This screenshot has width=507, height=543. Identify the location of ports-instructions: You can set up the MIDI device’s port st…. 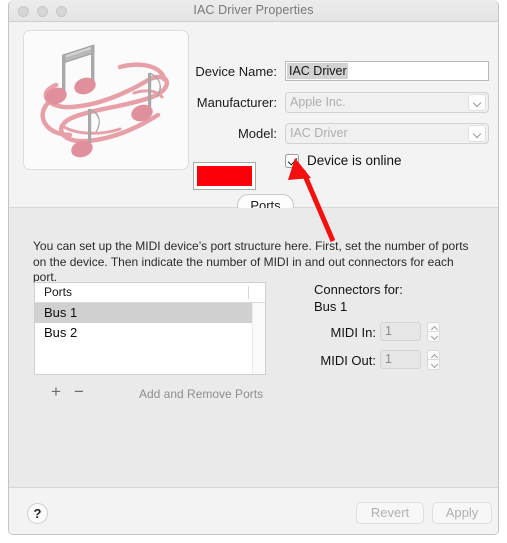
(251, 261).